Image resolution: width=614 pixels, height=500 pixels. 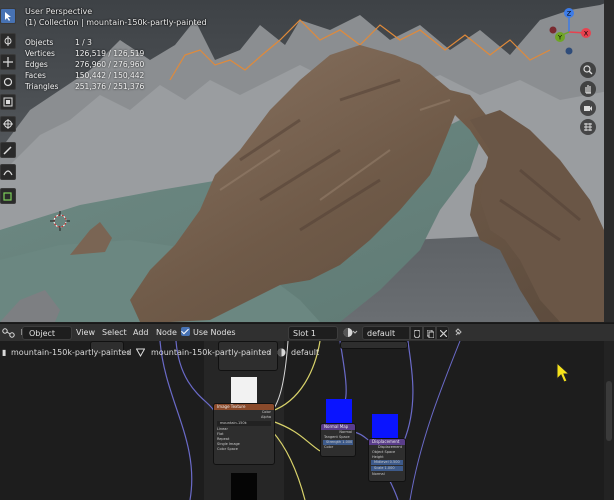 I want to click on transform-icon, so click(x=8, y=124).